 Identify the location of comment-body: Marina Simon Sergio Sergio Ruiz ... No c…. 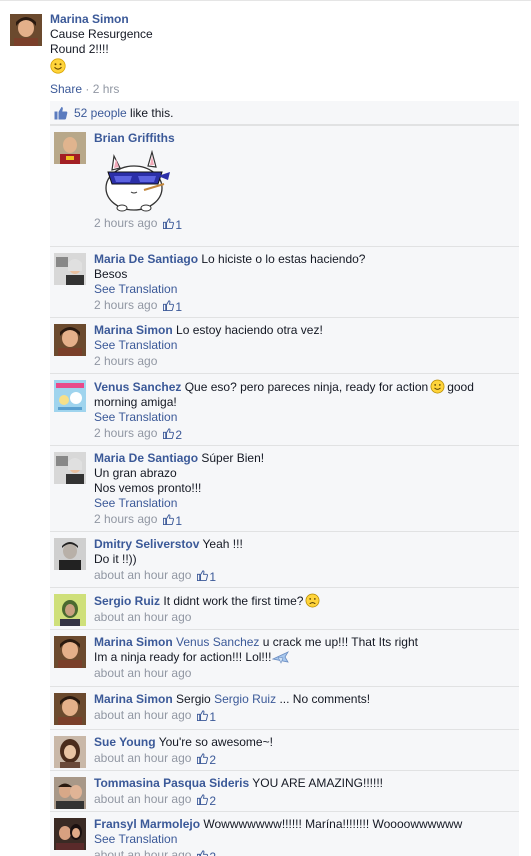
(304, 708).